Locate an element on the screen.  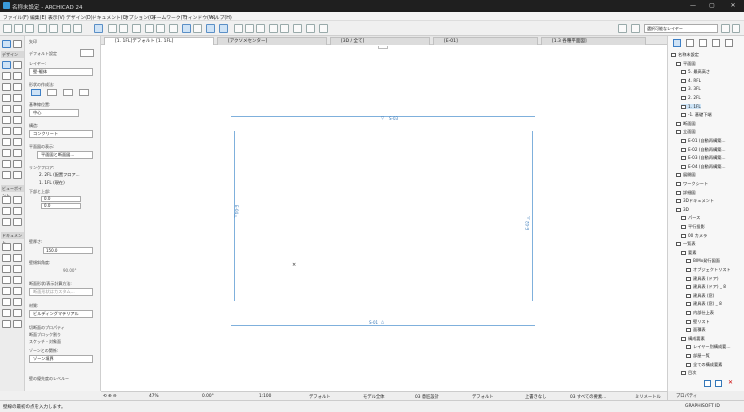
radial-dimension-icon is located at coordinates (6, 258).